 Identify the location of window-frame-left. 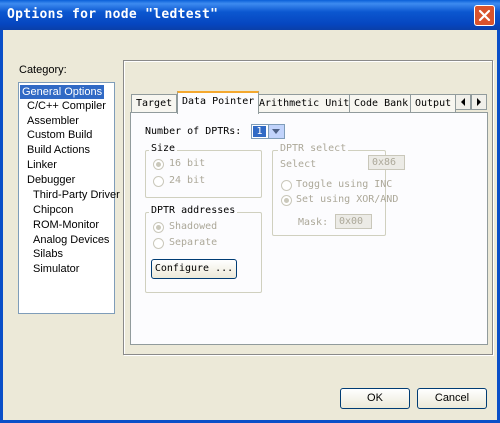
(1, 226).